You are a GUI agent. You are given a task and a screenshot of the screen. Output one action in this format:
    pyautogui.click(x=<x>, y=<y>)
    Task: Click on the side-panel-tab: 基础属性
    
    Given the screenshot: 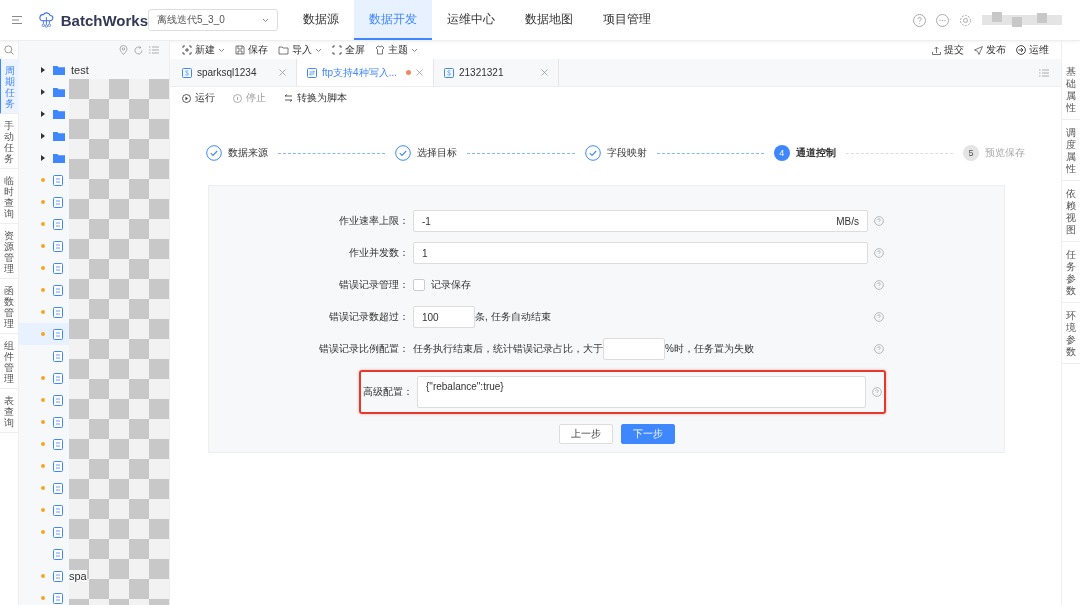 What is the action you would take?
    pyautogui.click(x=1071, y=89)
    